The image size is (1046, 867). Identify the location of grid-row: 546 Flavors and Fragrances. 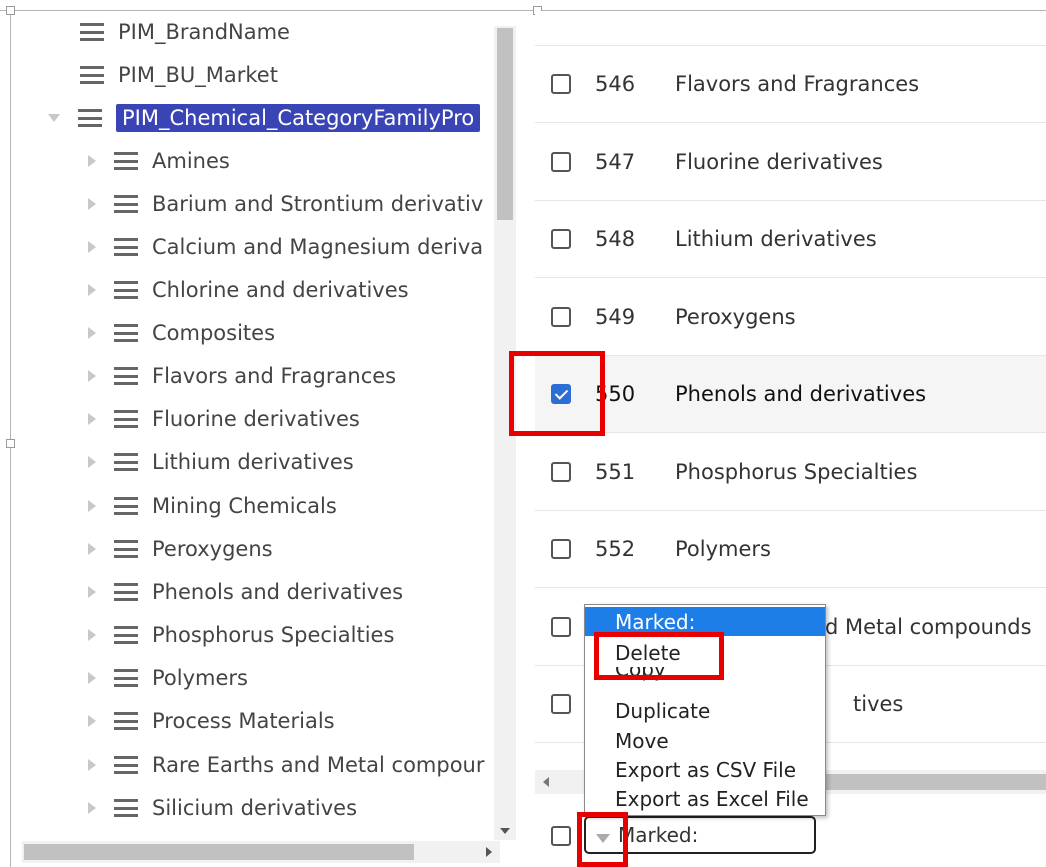
(790, 84).